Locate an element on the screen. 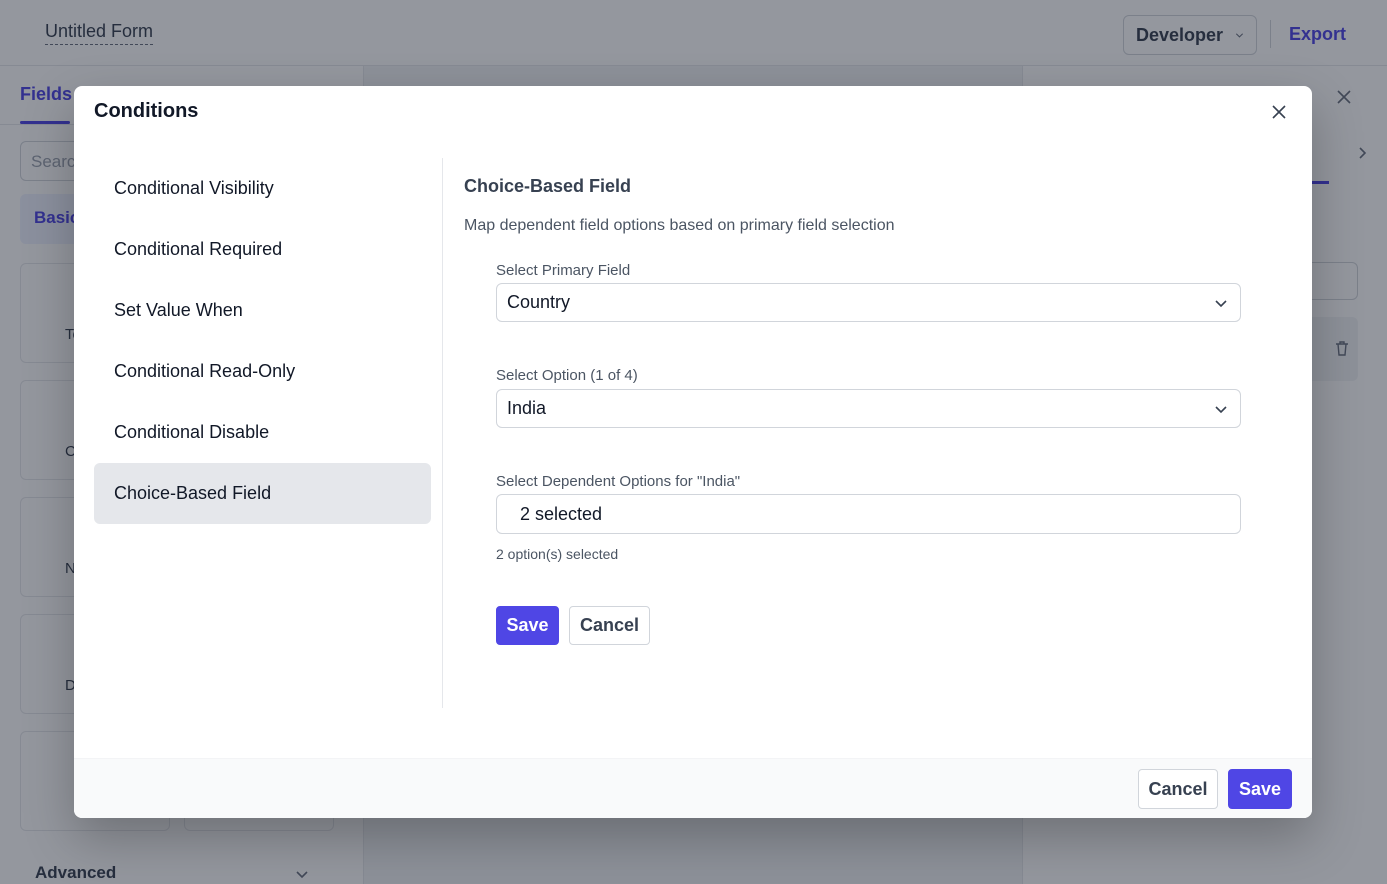 This screenshot has width=1387, height=884. primary-field-value: Country is located at coordinates (539, 302).